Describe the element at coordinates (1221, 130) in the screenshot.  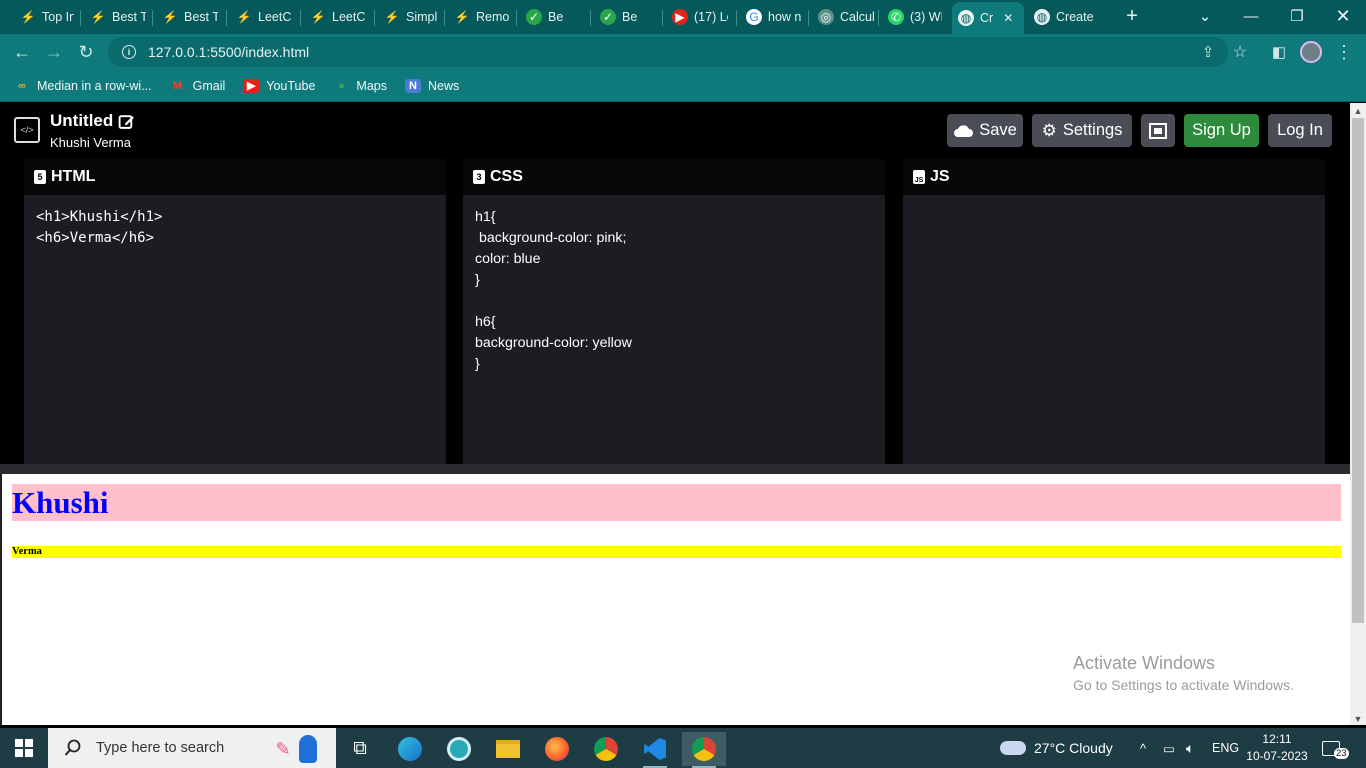
I see `signup-button: Sign Up` at that location.